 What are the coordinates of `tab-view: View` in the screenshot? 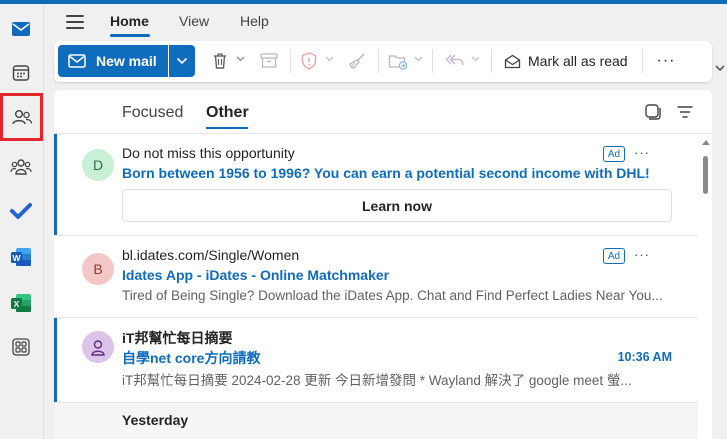 It's located at (194, 21).